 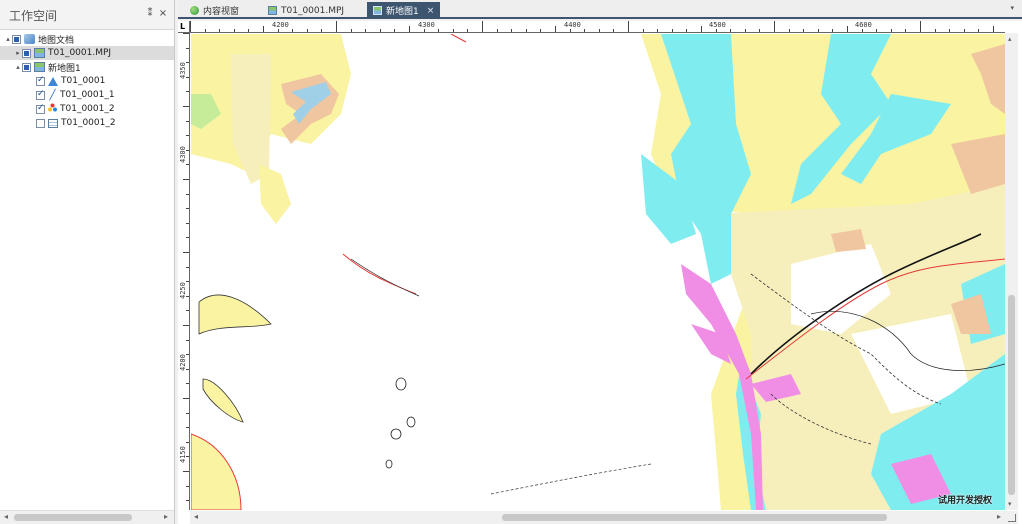 I want to click on tab-dropdown-icon: ▾, so click(x=1012, y=8).